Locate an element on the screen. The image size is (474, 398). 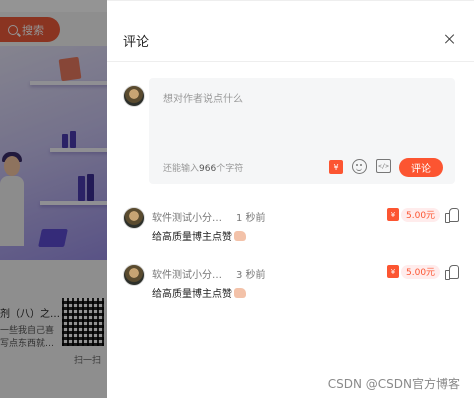
divider is located at coordinates (290, 61).